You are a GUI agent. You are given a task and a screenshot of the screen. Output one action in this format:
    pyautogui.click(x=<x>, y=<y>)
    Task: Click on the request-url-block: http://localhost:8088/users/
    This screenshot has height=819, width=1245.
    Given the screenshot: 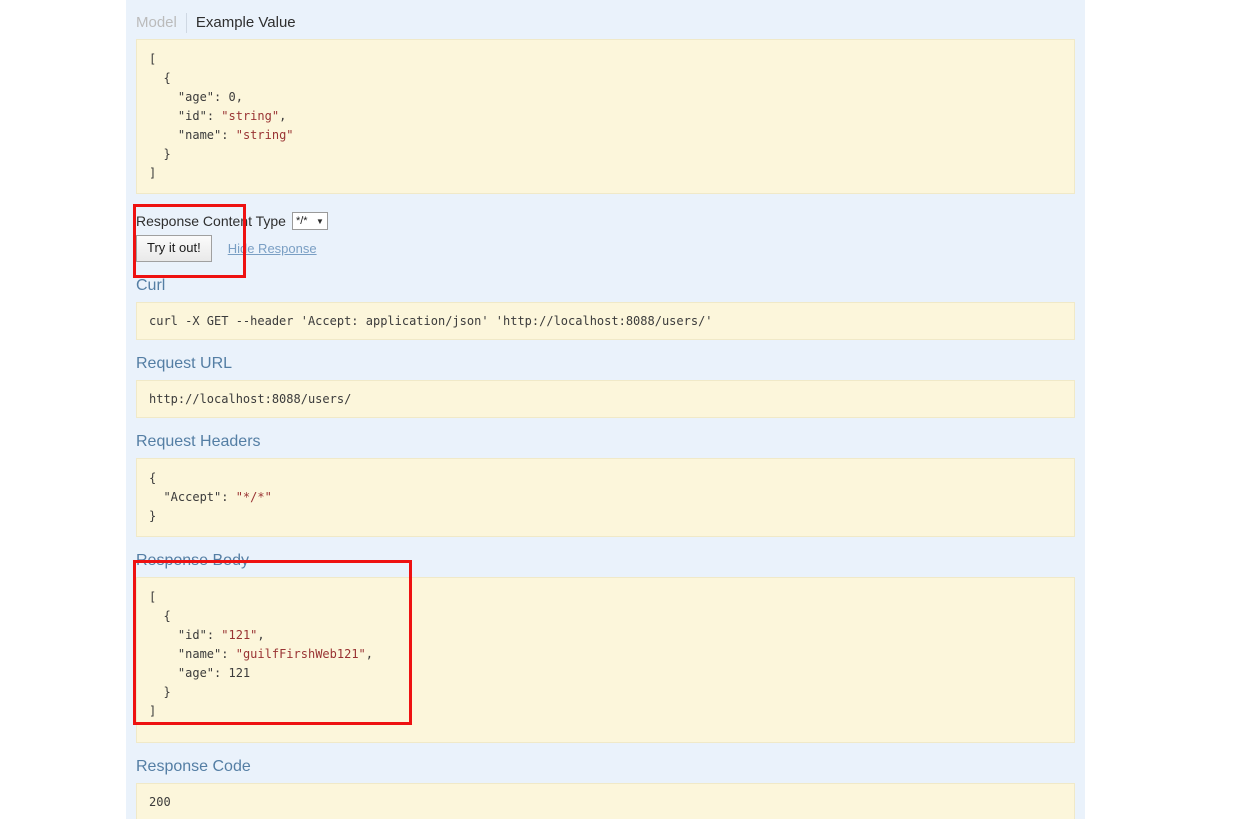 What is the action you would take?
    pyautogui.click(x=605, y=399)
    